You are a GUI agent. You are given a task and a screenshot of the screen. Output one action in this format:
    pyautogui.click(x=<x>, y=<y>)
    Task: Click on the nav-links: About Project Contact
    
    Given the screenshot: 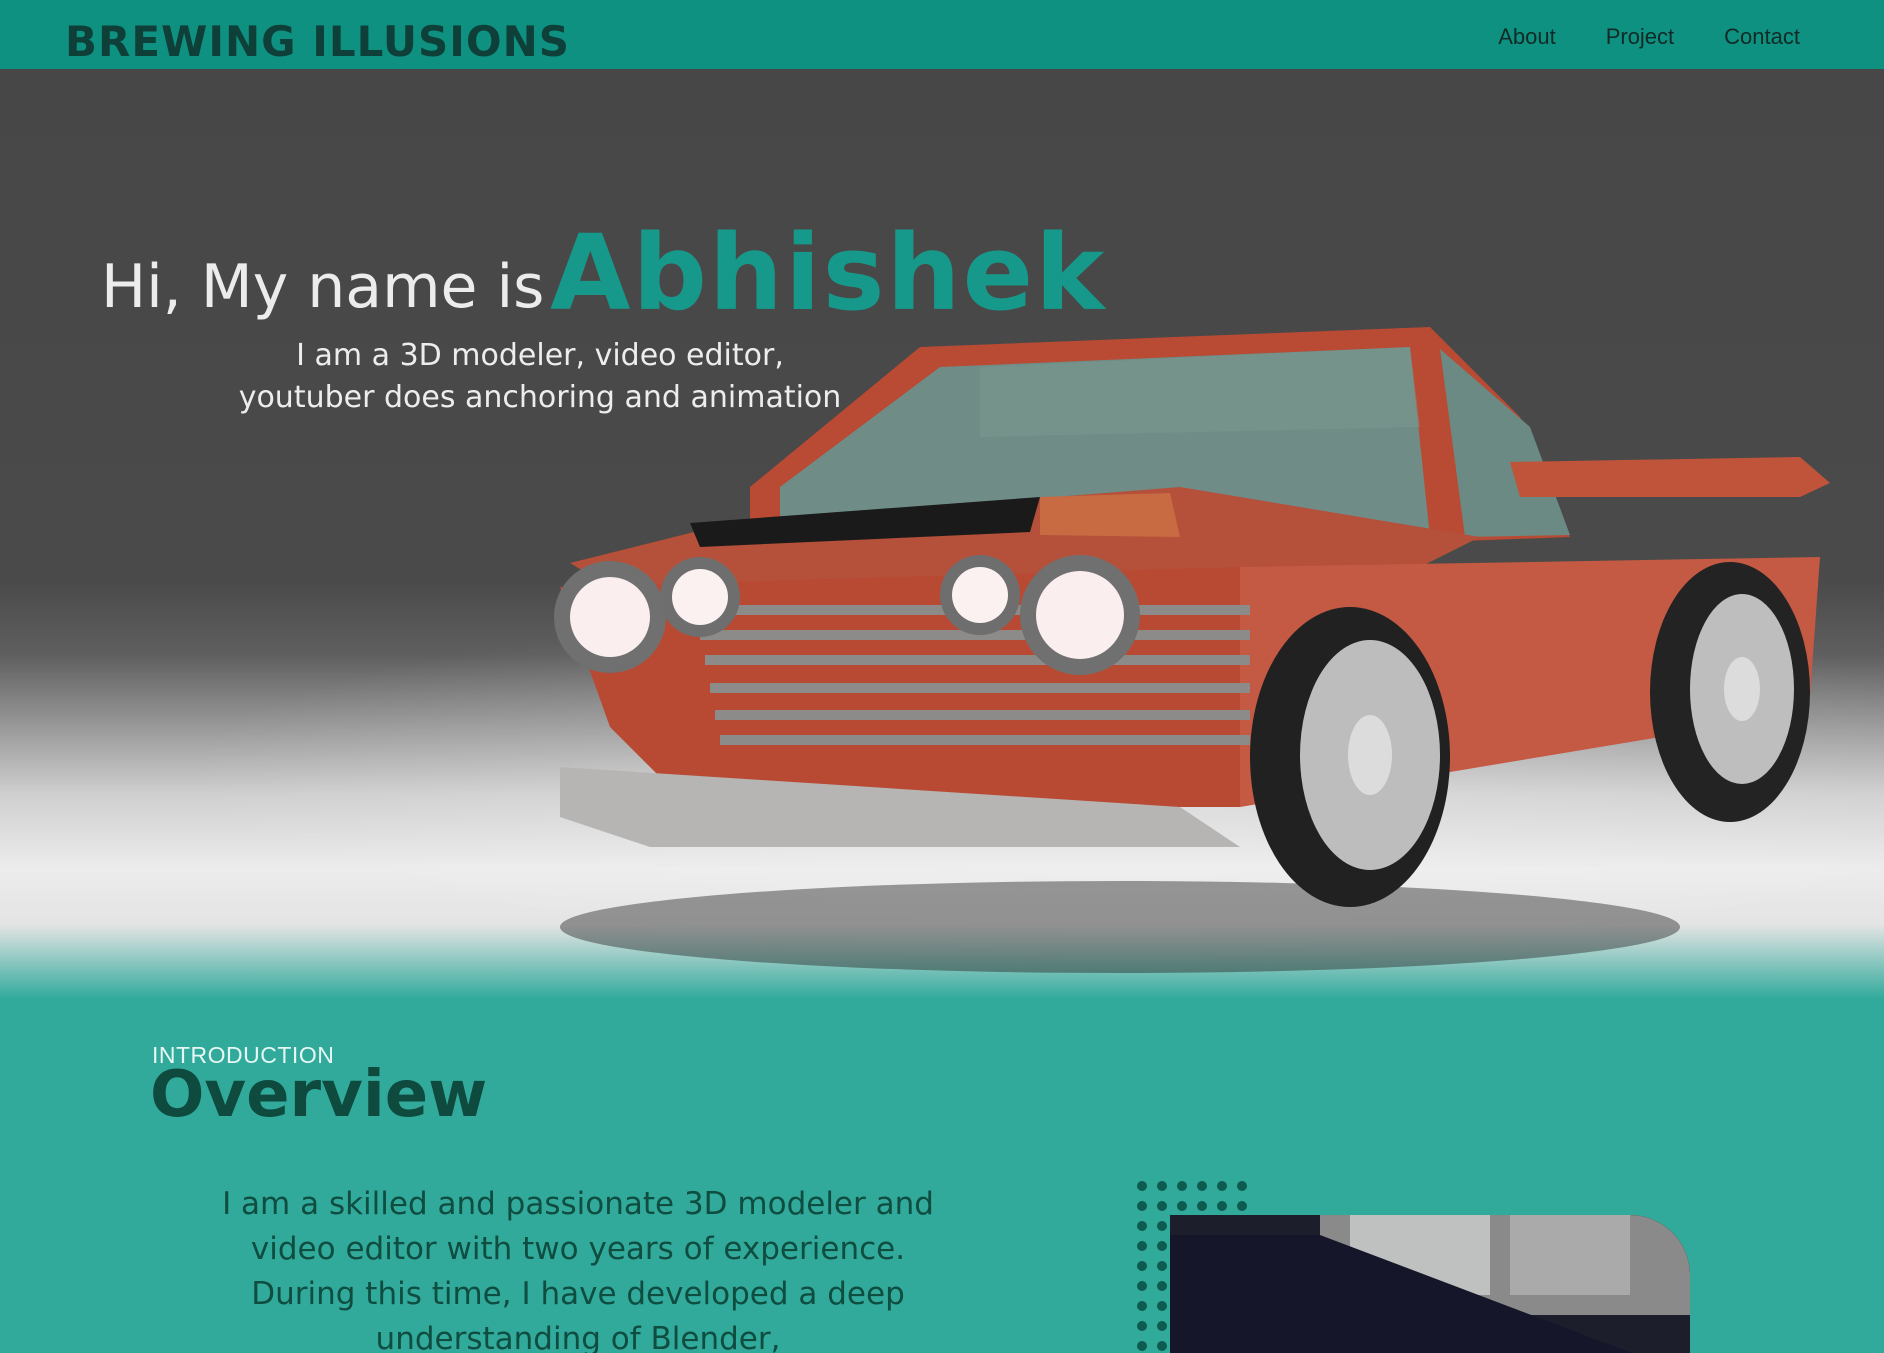 What is the action you would take?
    pyautogui.click(x=1649, y=37)
    